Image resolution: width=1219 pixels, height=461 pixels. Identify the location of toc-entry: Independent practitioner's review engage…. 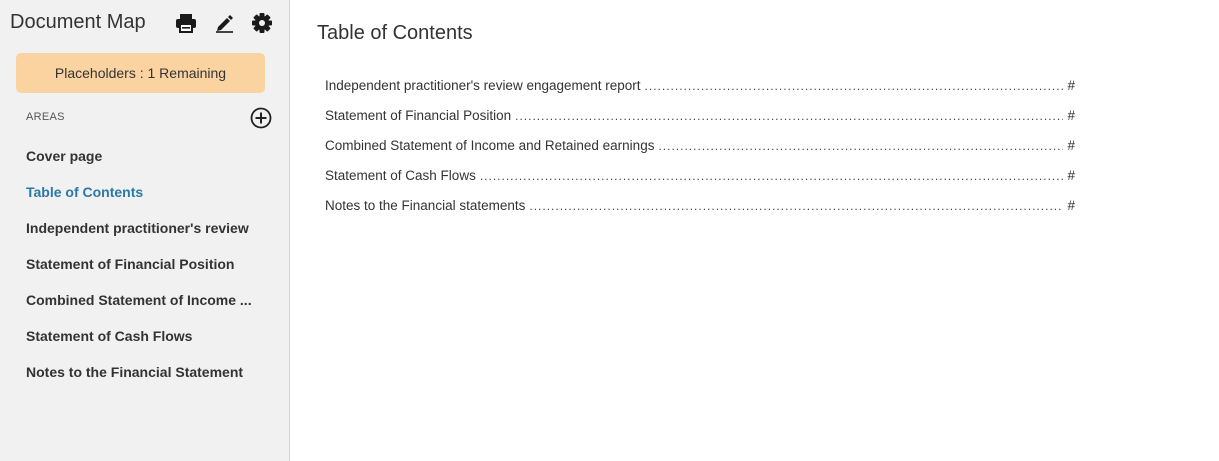
(700, 86).